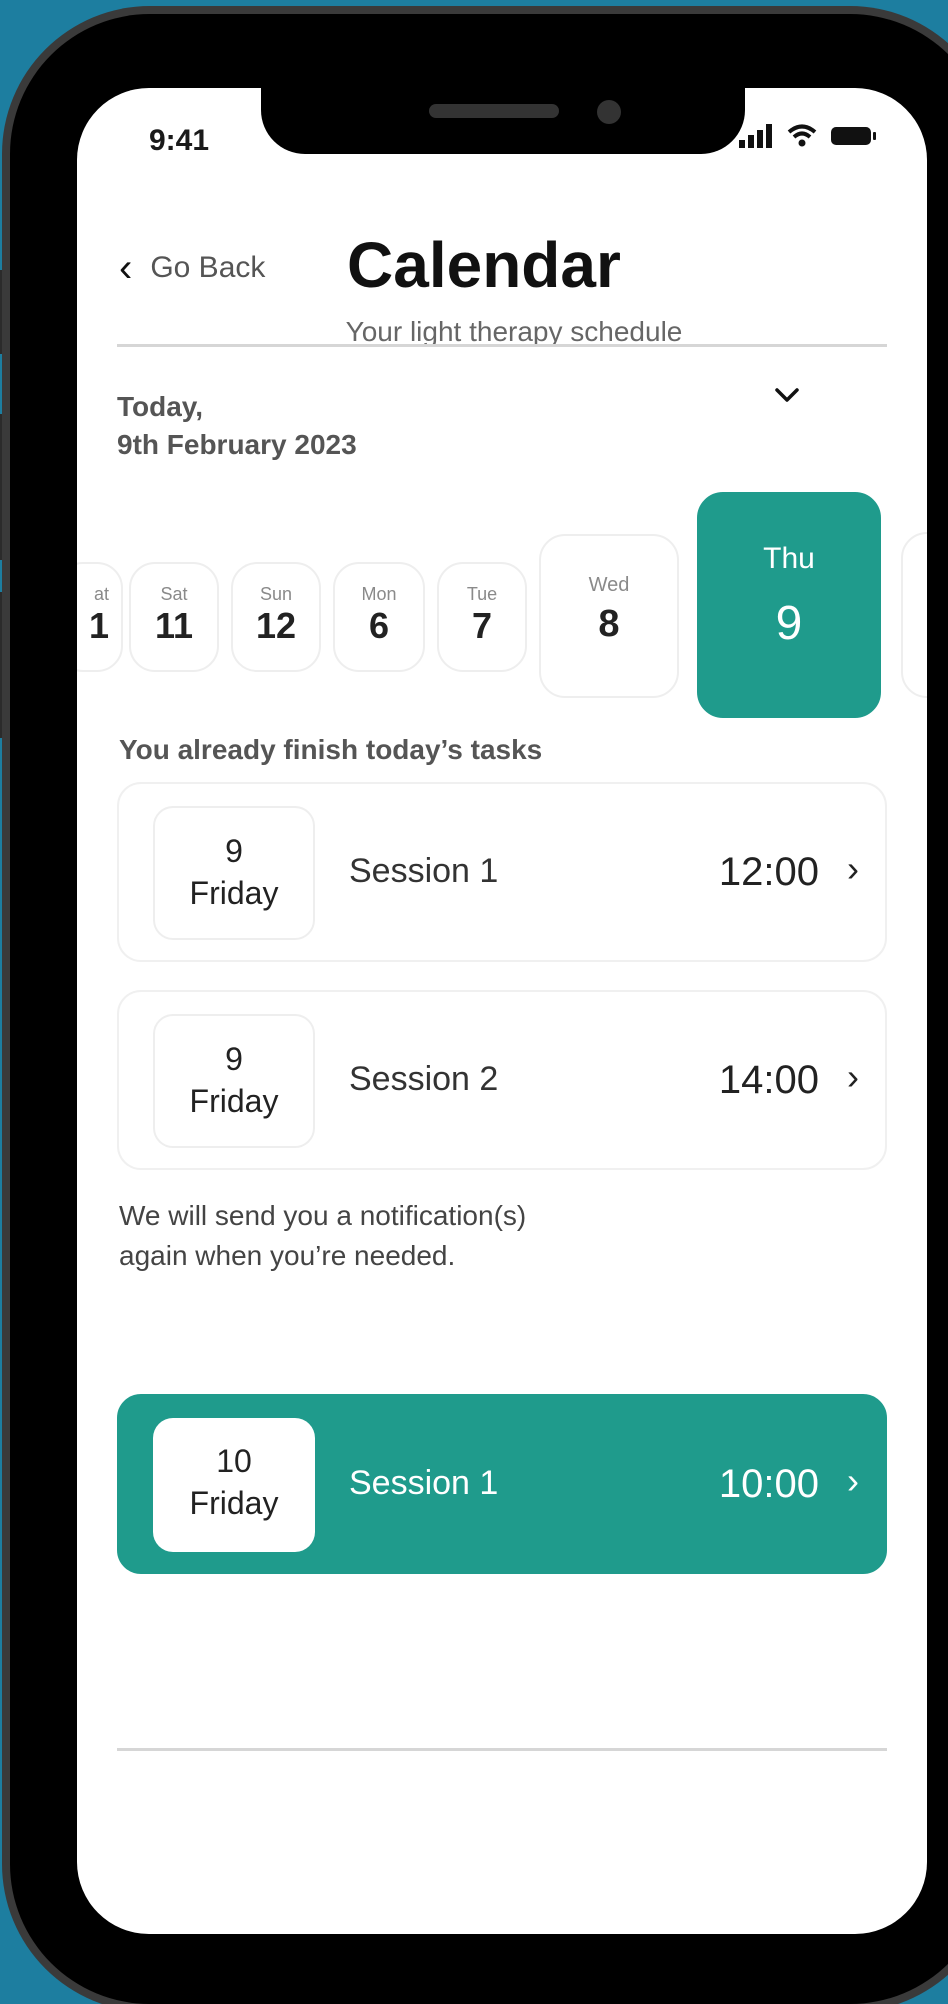 The width and height of the screenshot is (948, 2004). I want to click on notch, so click(503, 121).